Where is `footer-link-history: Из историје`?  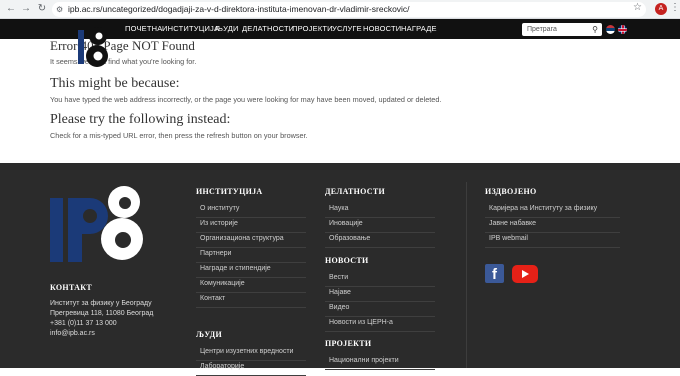 footer-link-history: Из историје is located at coordinates (251, 225).